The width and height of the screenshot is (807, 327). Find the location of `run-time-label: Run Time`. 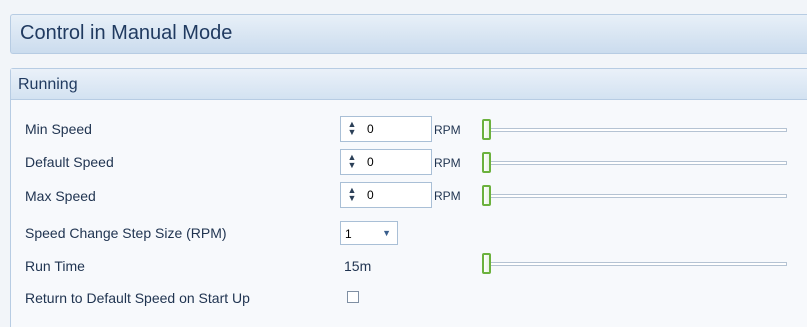

run-time-label: Run Time is located at coordinates (55, 266).